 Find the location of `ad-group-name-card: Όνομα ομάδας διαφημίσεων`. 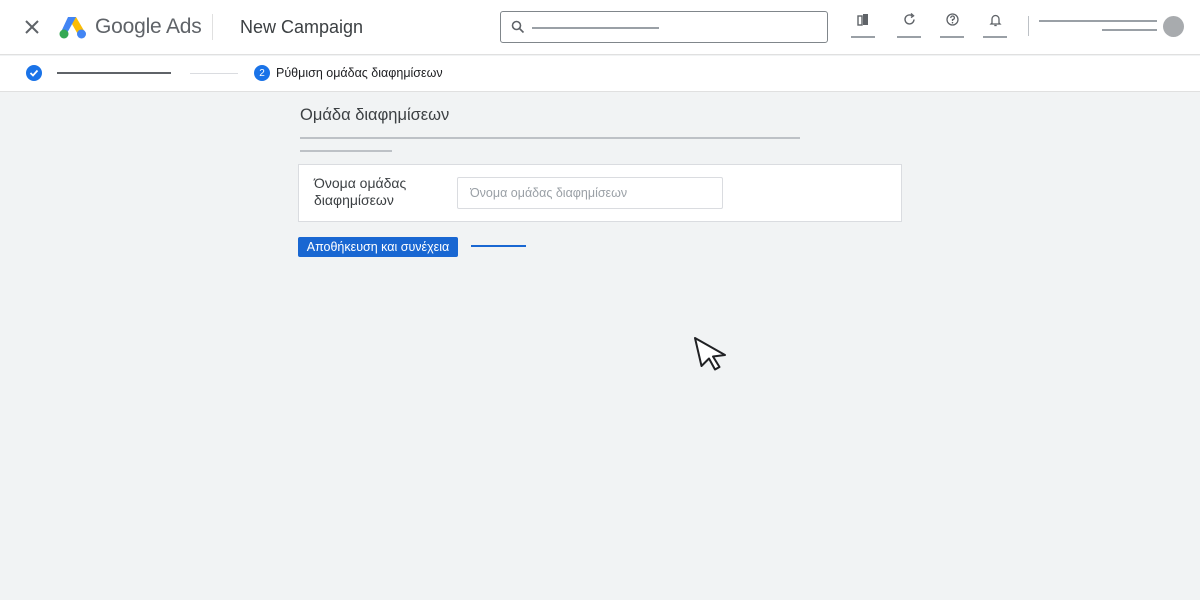

ad-group-name-card: Όνομα ομάδας διαφημίσεων is located at coordinates (600, 193).